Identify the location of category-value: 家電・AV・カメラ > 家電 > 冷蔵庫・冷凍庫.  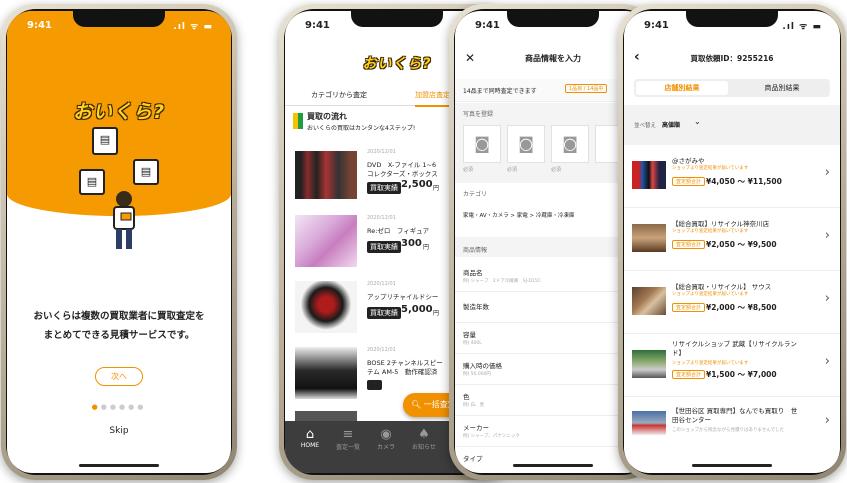
(553, 215).